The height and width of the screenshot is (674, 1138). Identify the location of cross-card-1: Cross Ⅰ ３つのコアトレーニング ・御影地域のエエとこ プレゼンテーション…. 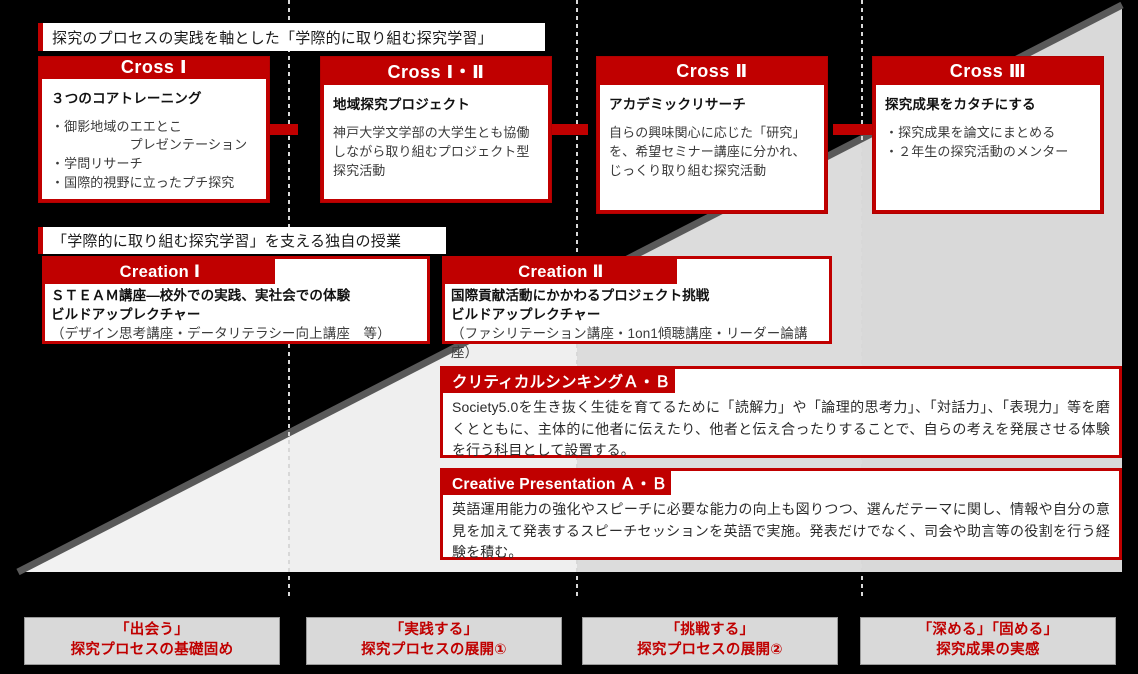
(154, 129).